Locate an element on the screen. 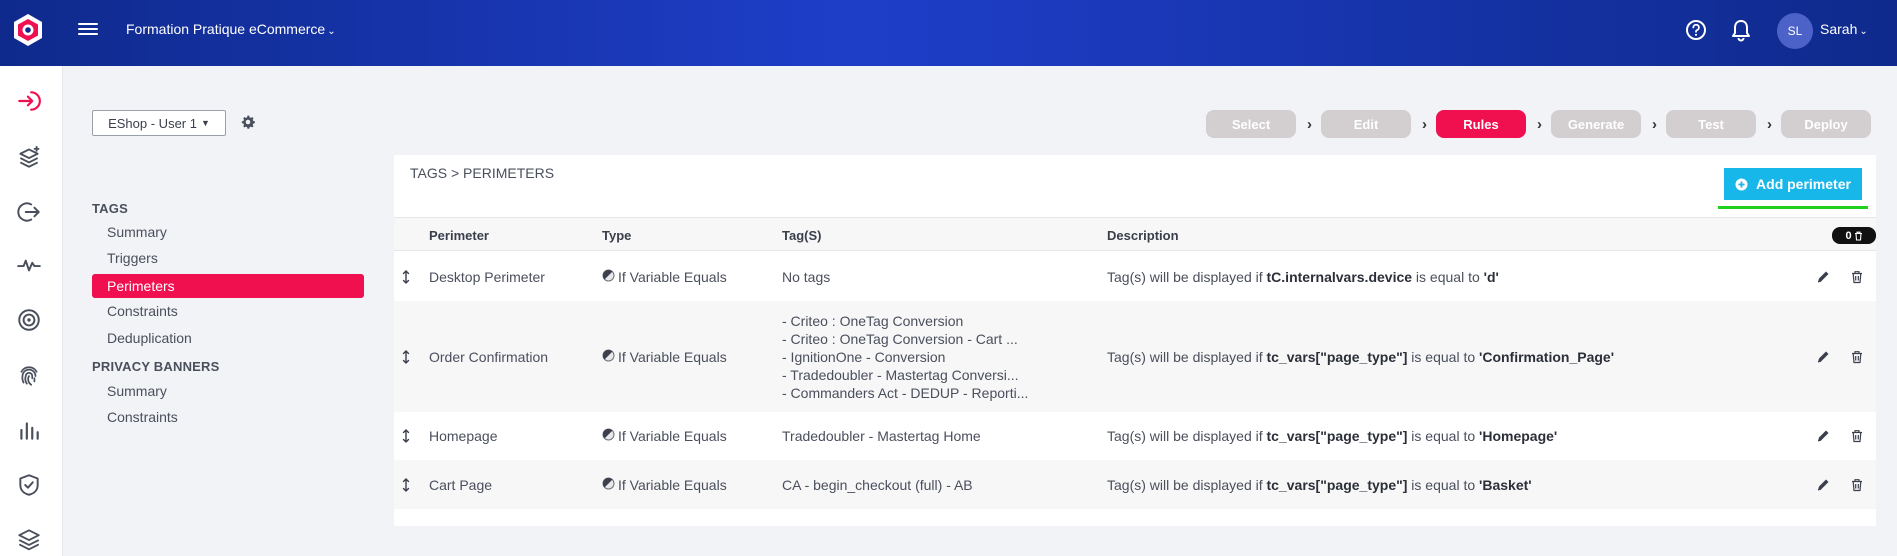  nav-item-summary: Summary is located at coordinates (228, 232).